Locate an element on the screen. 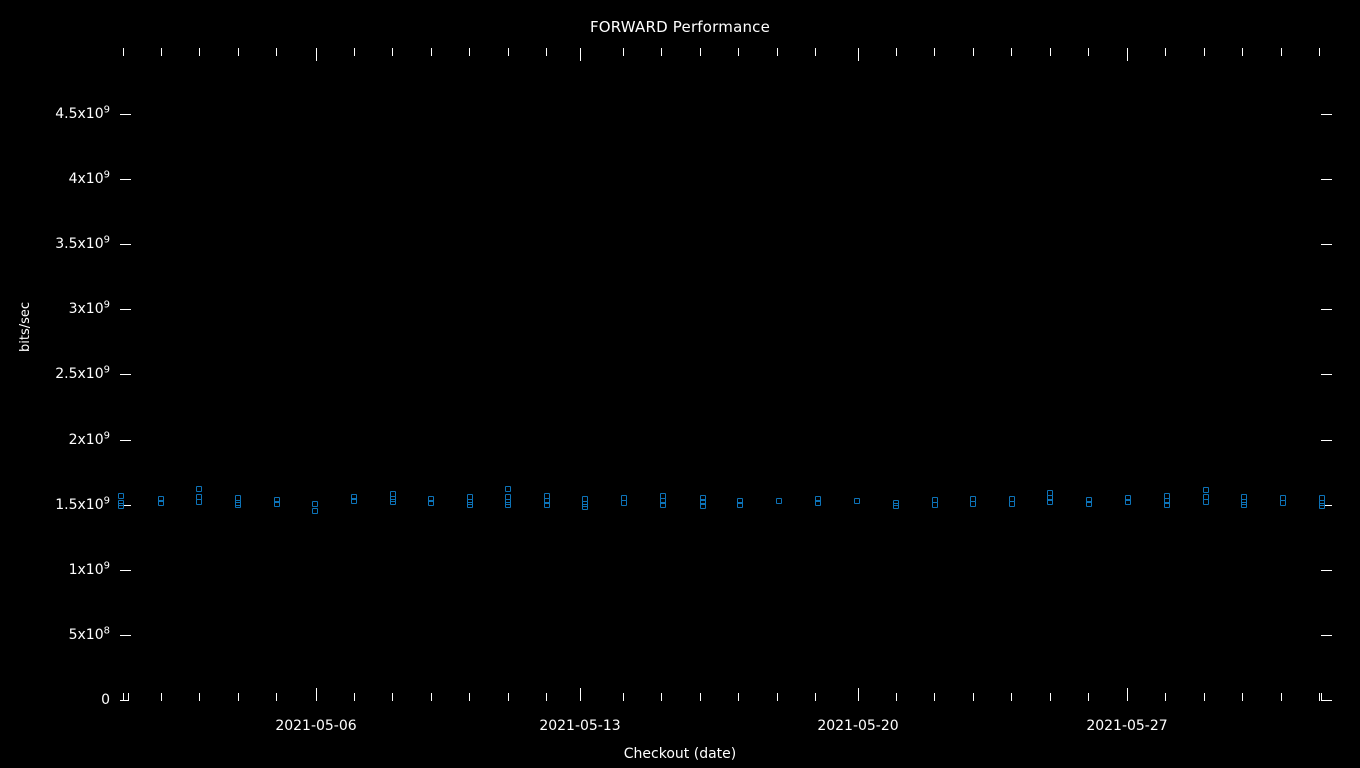 This screenshot has width=1360, height=768. y-axis-tick-label: 2x109 is located at coordinates (89, 438).